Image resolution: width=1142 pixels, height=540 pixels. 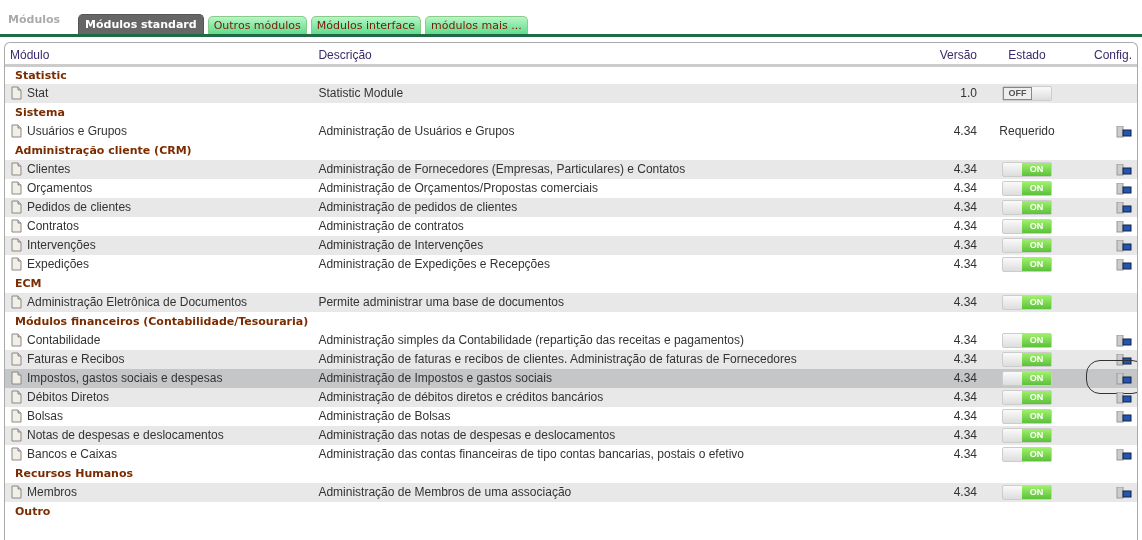 What do you see at coordinates (45, 416) in the screenshot?
I see `module-name: Bolsas` at bounding box center [45, 416].